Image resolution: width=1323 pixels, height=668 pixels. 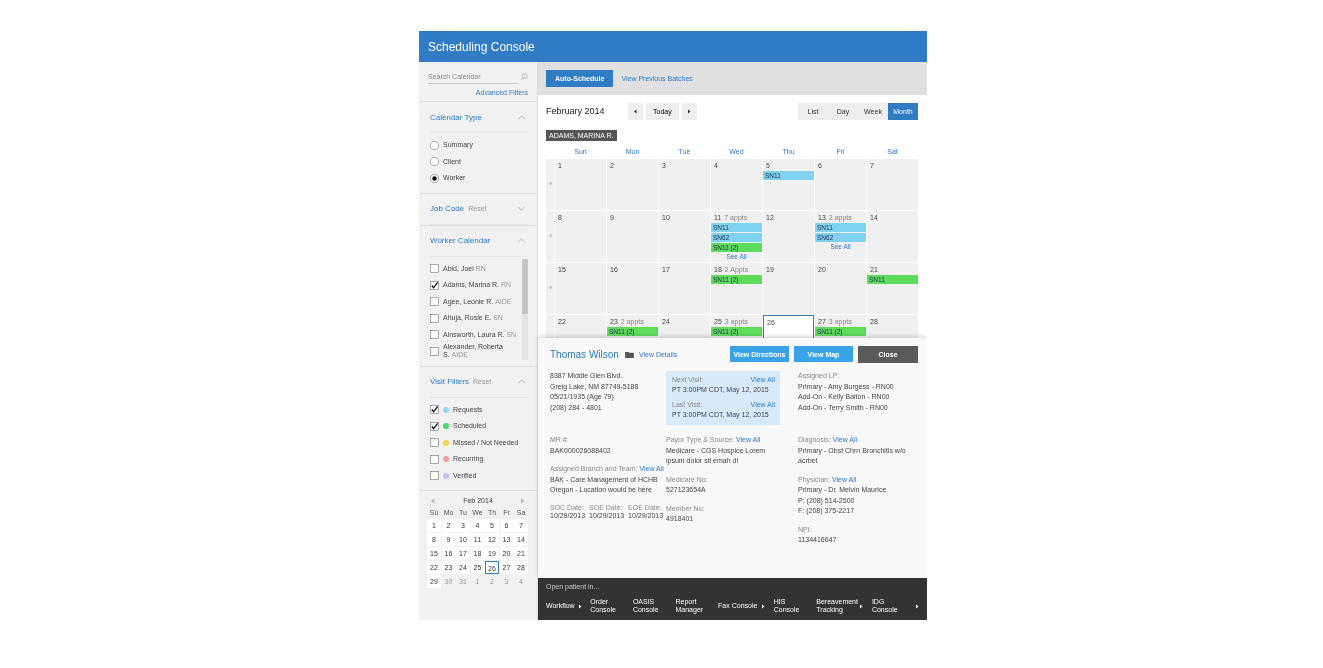 I want to click on triangle-left-icon, so click(x=635, y=111).